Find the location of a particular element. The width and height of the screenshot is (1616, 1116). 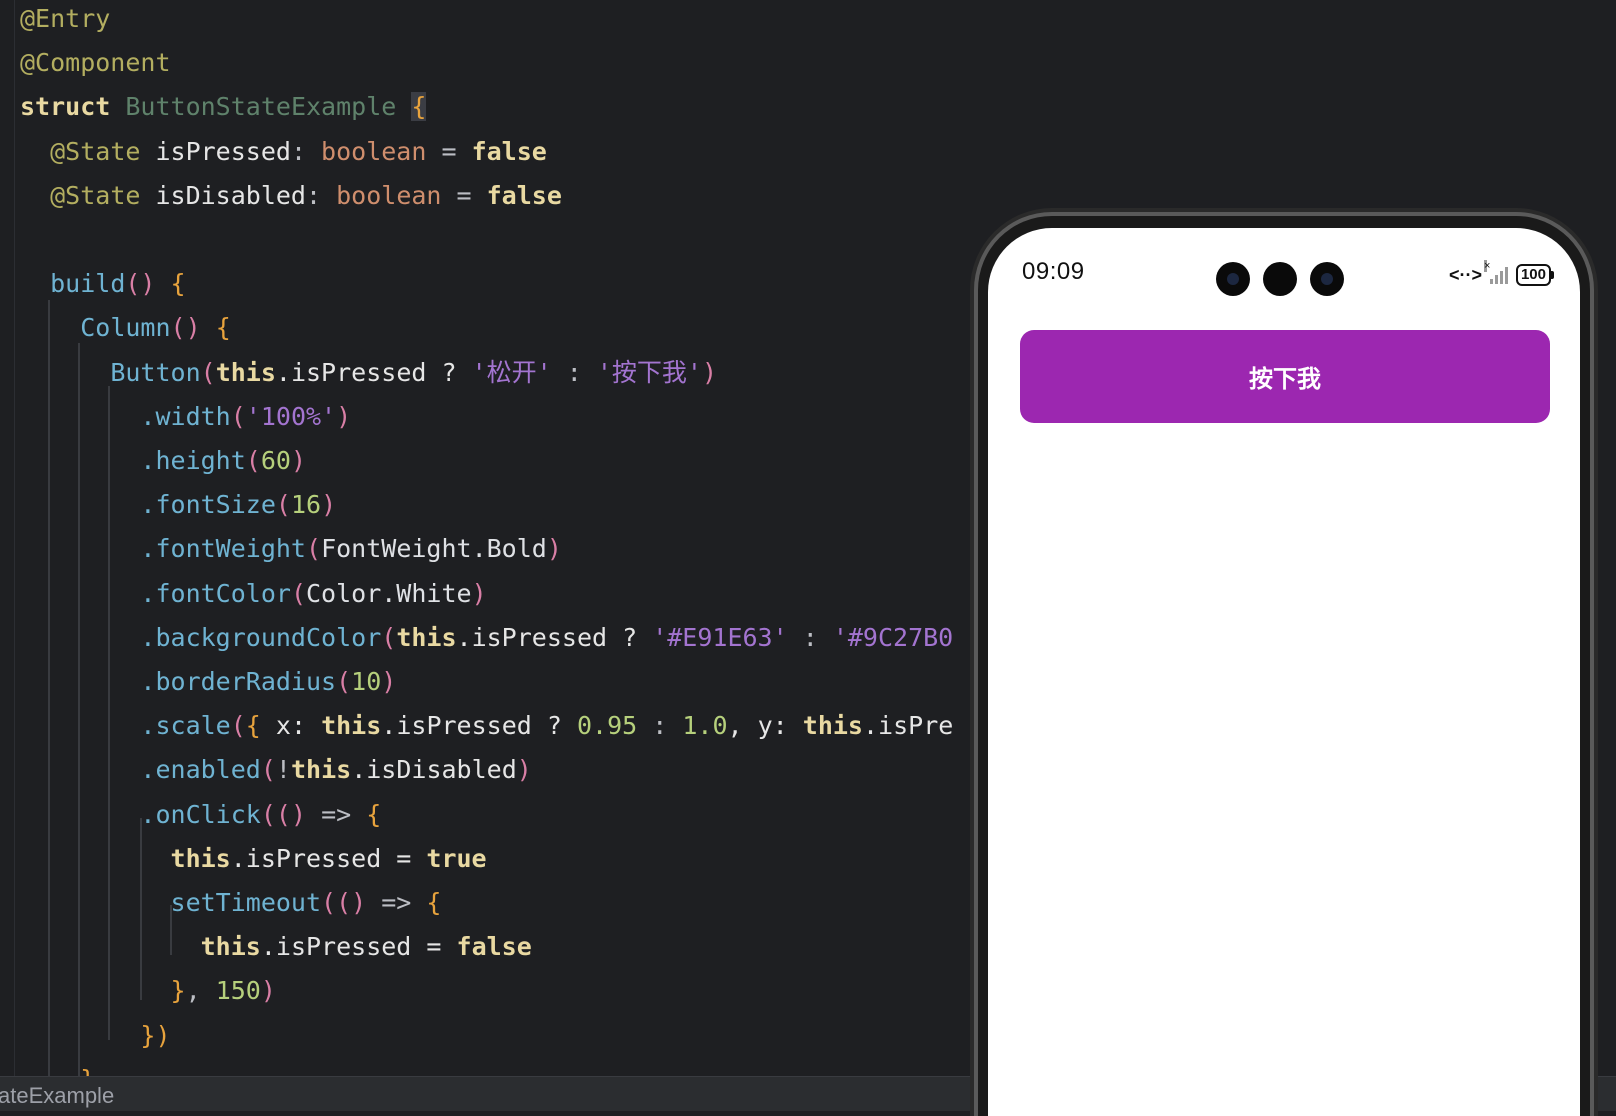

code-line: Button(this.isPressed ? '松开' : '按下我') is located at coordinates (368, 373).